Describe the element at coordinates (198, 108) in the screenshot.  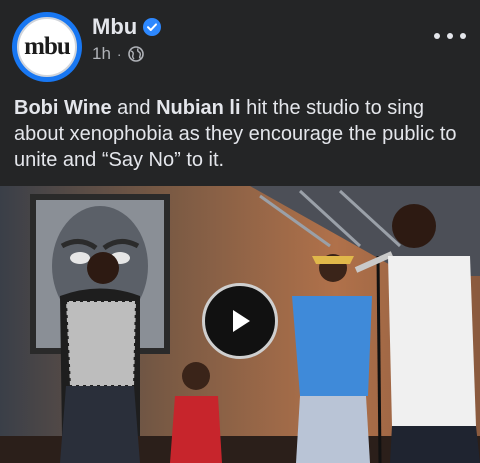
I see `caption-name-nubian-li: Nubian li` at that location.